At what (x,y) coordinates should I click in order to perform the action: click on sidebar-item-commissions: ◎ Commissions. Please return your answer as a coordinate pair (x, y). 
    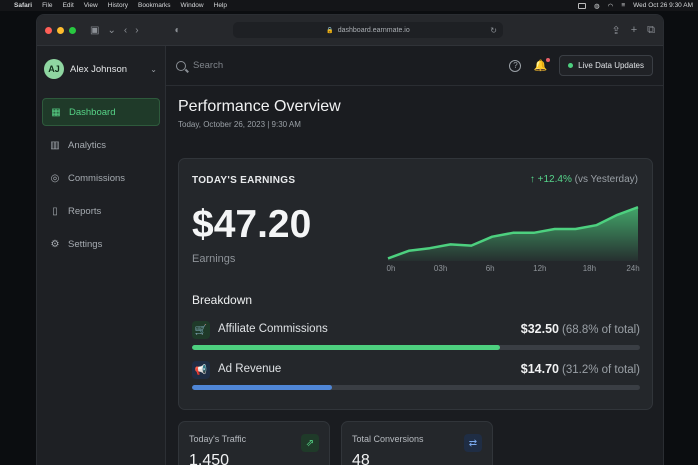
    Looking at the image, I should click on (101, 178).